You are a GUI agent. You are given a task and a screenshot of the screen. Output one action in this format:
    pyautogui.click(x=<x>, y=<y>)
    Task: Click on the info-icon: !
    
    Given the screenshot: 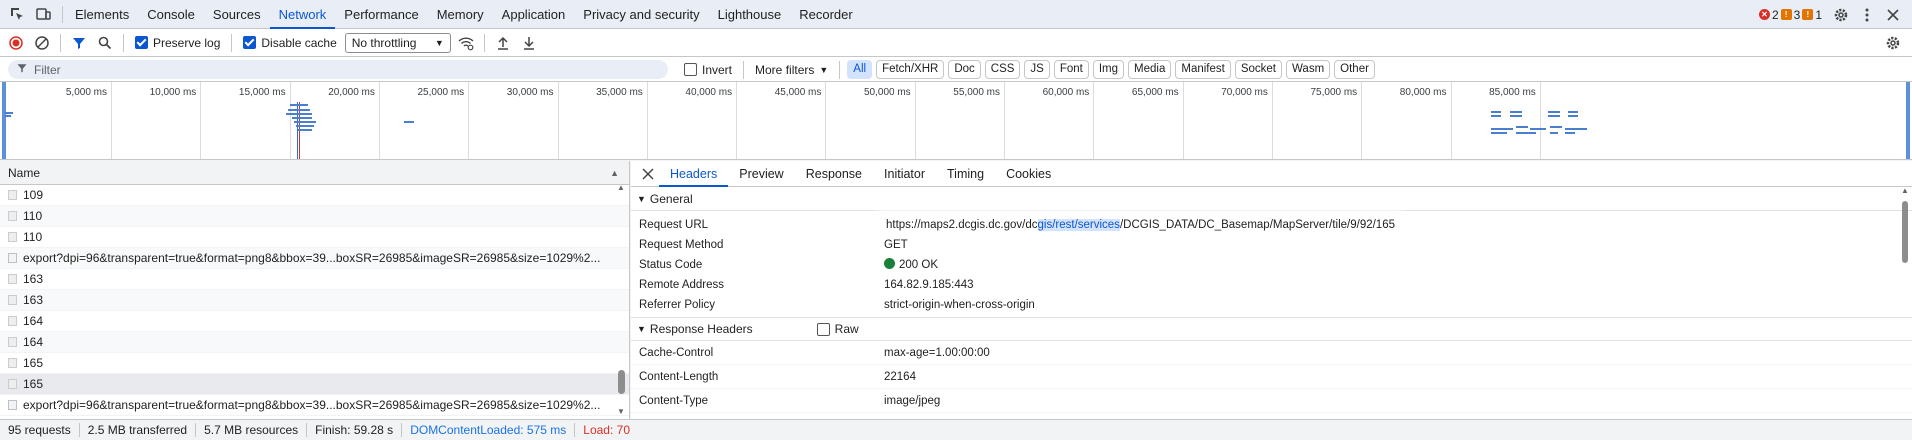 What is the action you would take?
    pyautogui.click(x=1808, y=14)
    